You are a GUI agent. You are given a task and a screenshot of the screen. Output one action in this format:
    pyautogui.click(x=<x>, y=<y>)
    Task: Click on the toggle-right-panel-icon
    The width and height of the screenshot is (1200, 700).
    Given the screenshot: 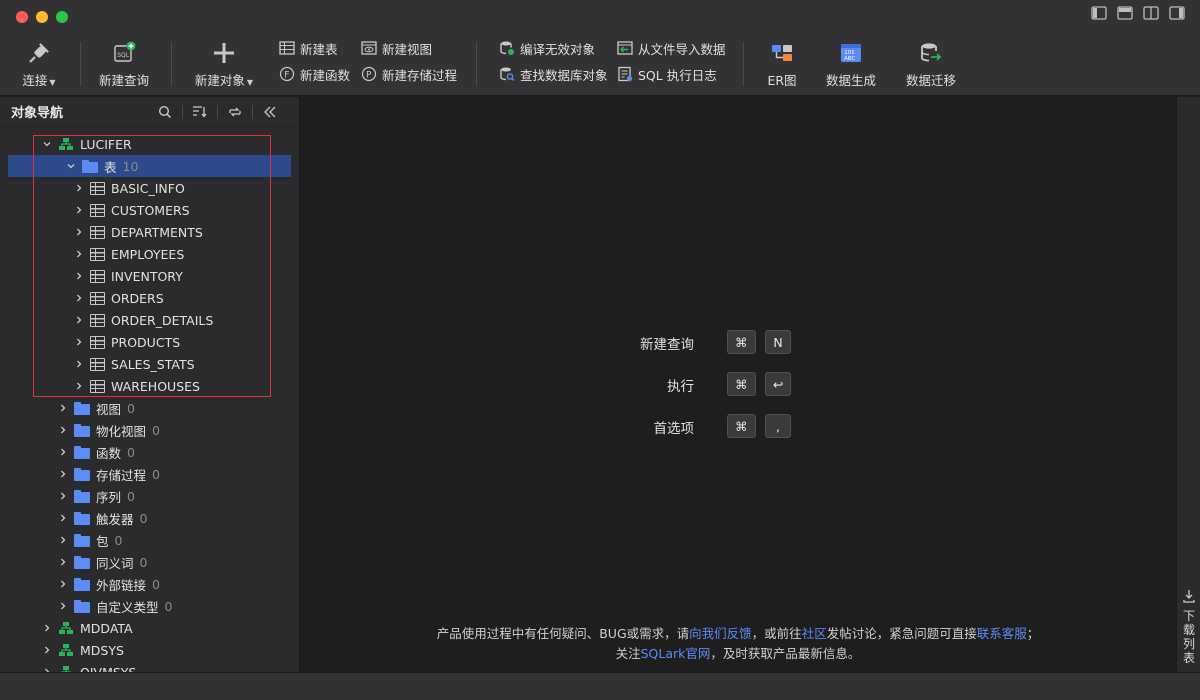 What is the action you would take?
    pyautogui.click(x=1177, y=13)
    